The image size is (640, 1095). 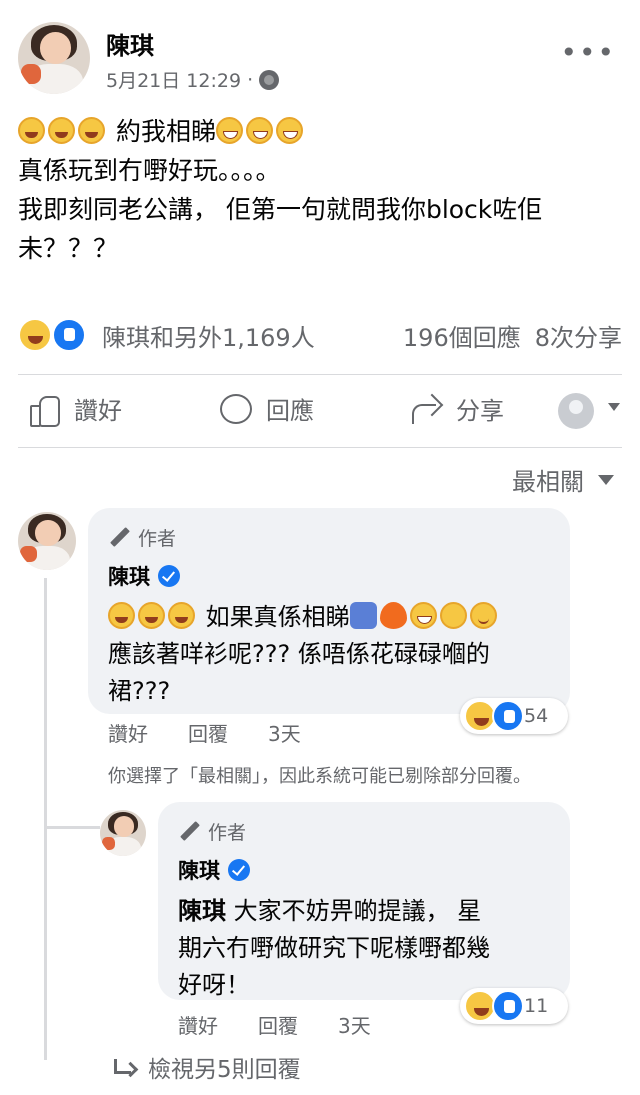 I want to click on reply-reaction-count: 11, so click(x=536, y=1006).